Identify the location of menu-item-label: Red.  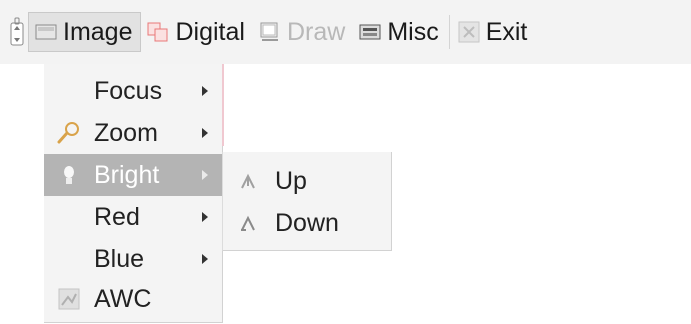
(117, 216).